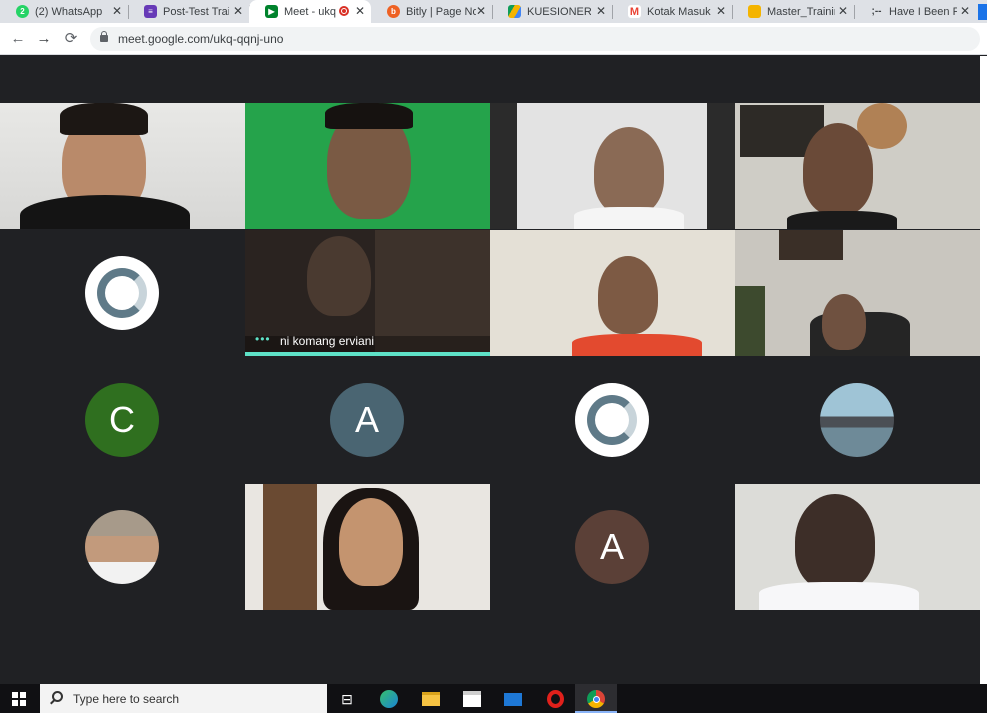 The image size is (987, 713). I want to click on windows-taskbar: Type here to search ⊟, so click(493, 698).